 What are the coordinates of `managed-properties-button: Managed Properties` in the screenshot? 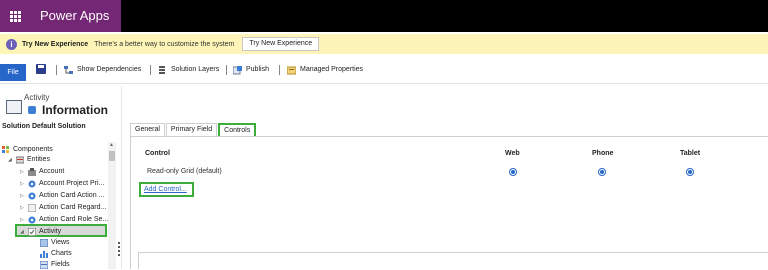 It's located at (325, 70).